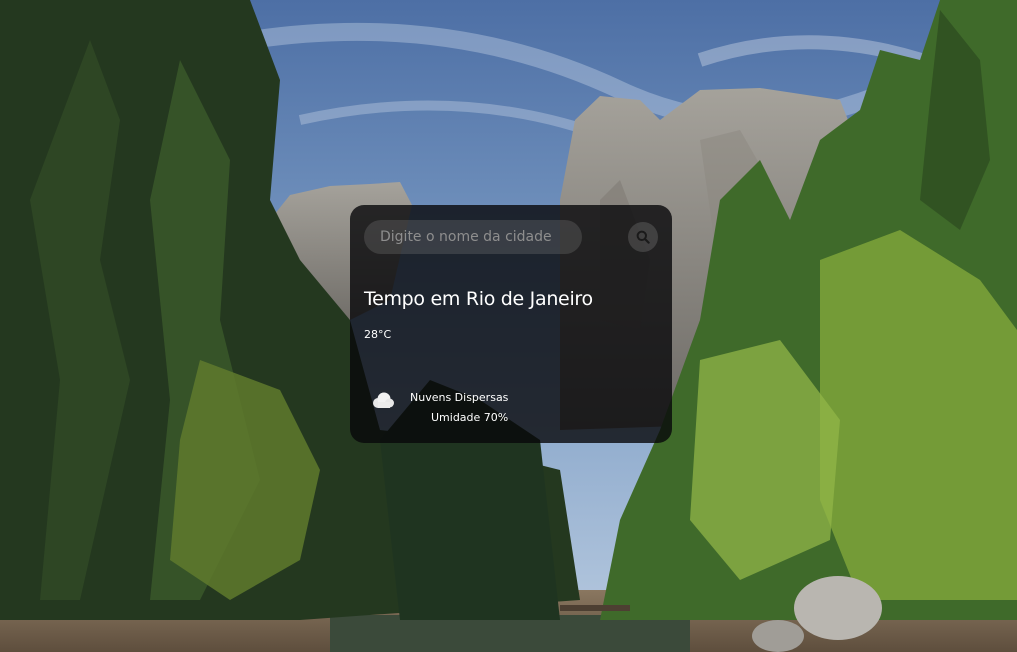 This screenshot has height=652, width=1017. Describe the element at coordinates (439, 407) in the screenshot. I see `weather-condition: Nuvens Dispersas Umidade 70%` at that location.